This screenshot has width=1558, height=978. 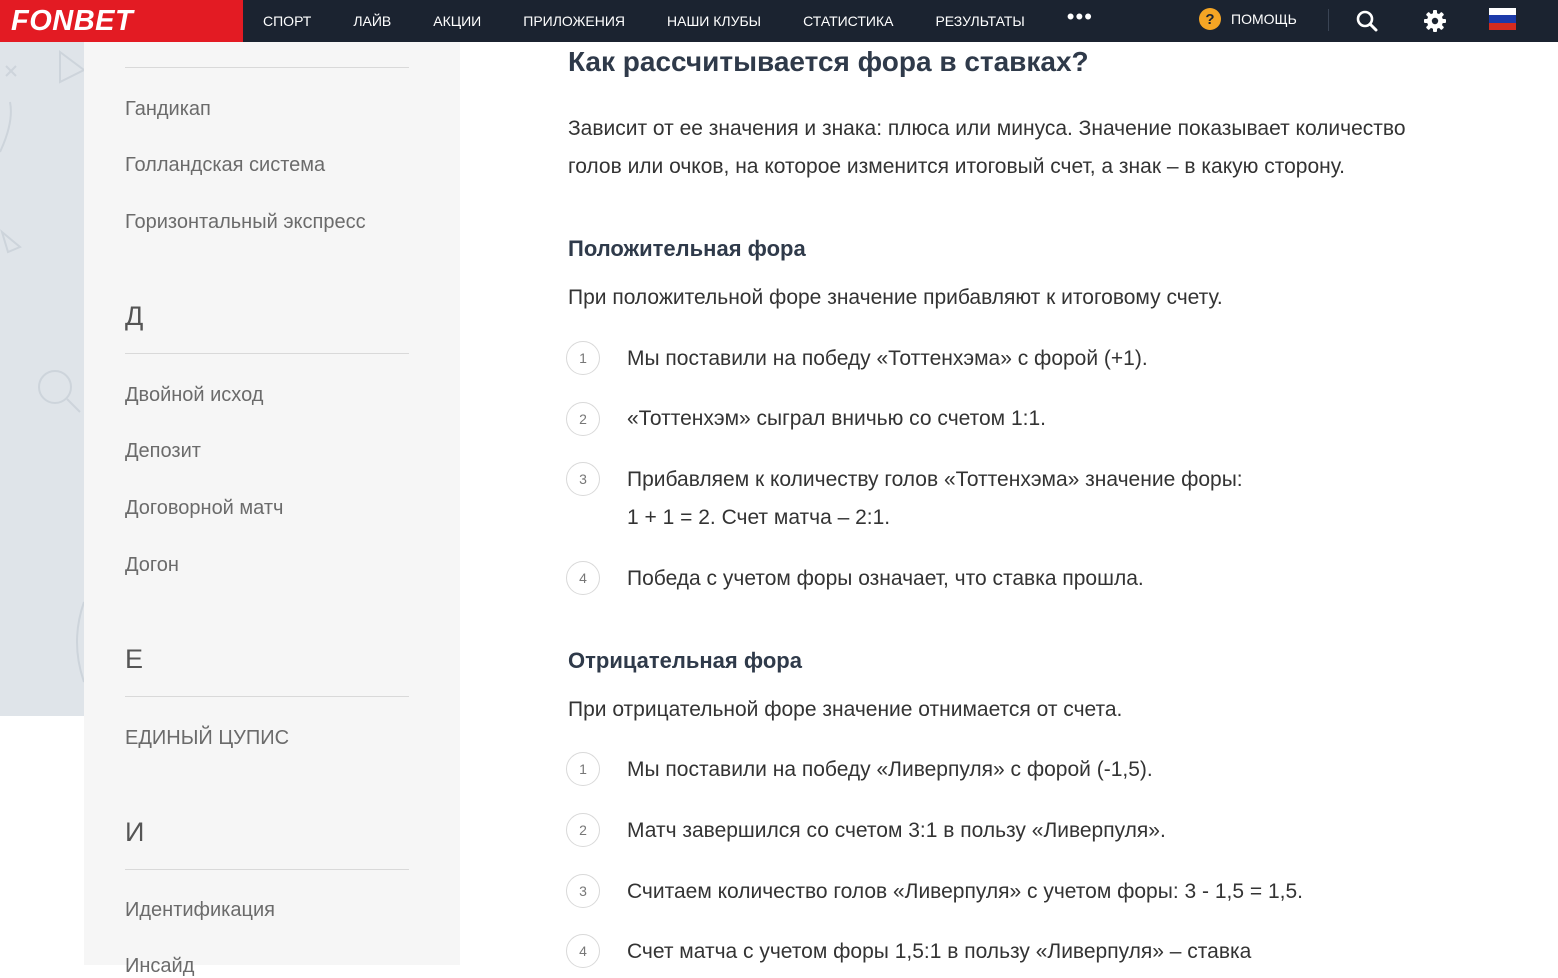 What do you see at coordinates (134, 316) in the screenshot?
I see `letter-heading-d: Д` at bounding box center [134, 316].